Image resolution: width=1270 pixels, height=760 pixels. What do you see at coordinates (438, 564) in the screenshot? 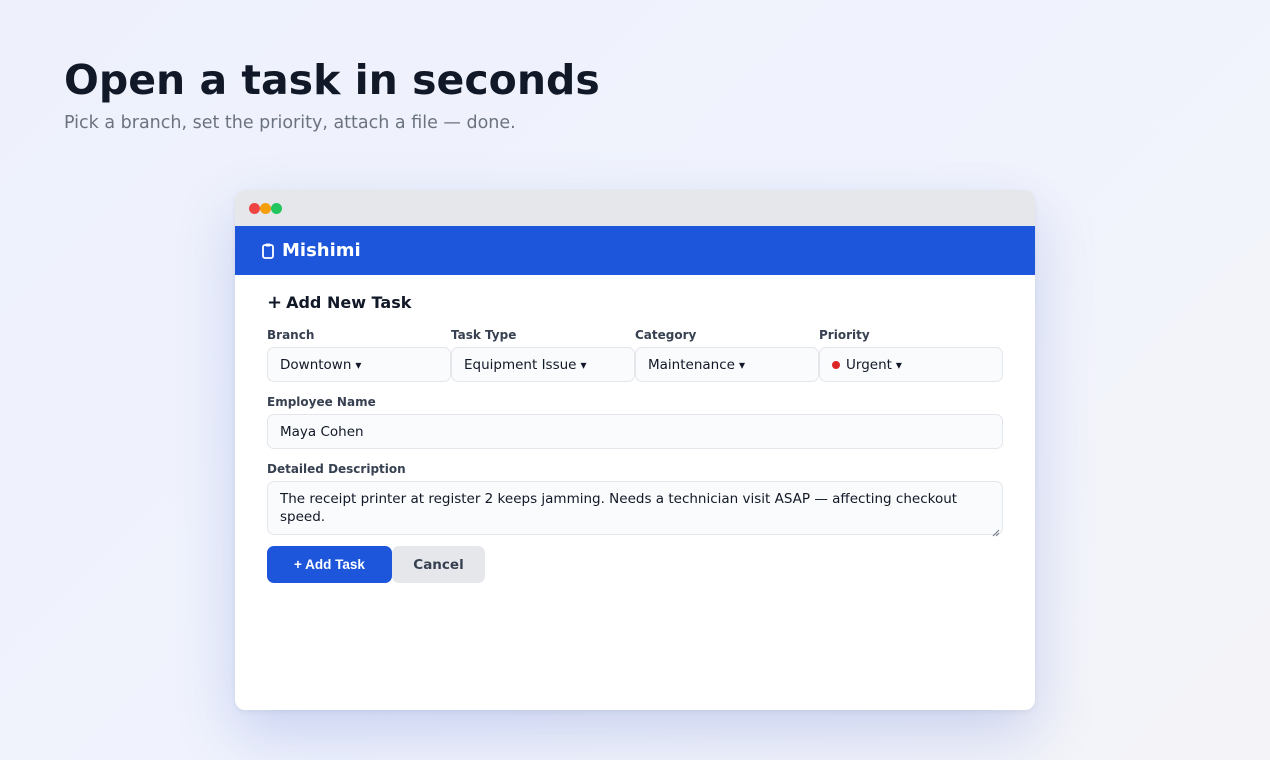
I see `cancel-button: Cancel` at bounding box center [438, 564].